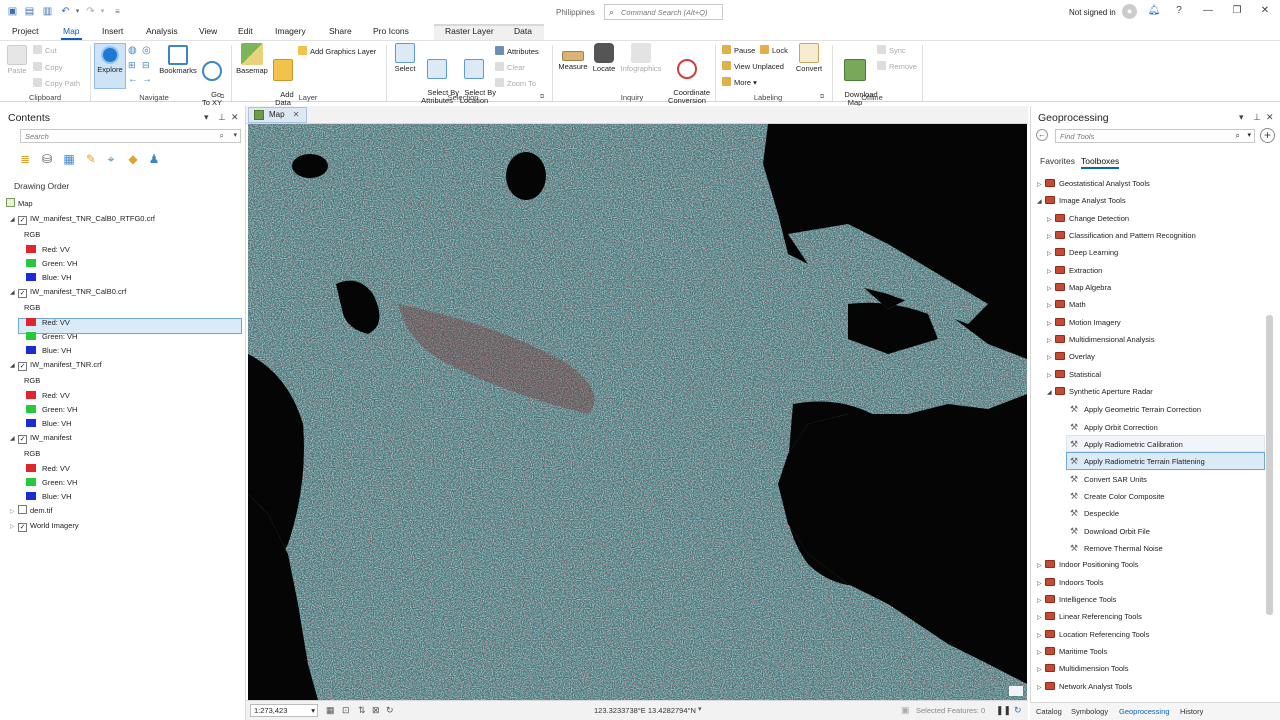 The height and width of the screenshot is (720, 1280). What do you see at coordinates (132, 65) in the screenshot?
I see `zoom-in-icon: ⊞` at bounding box center [132, 65].